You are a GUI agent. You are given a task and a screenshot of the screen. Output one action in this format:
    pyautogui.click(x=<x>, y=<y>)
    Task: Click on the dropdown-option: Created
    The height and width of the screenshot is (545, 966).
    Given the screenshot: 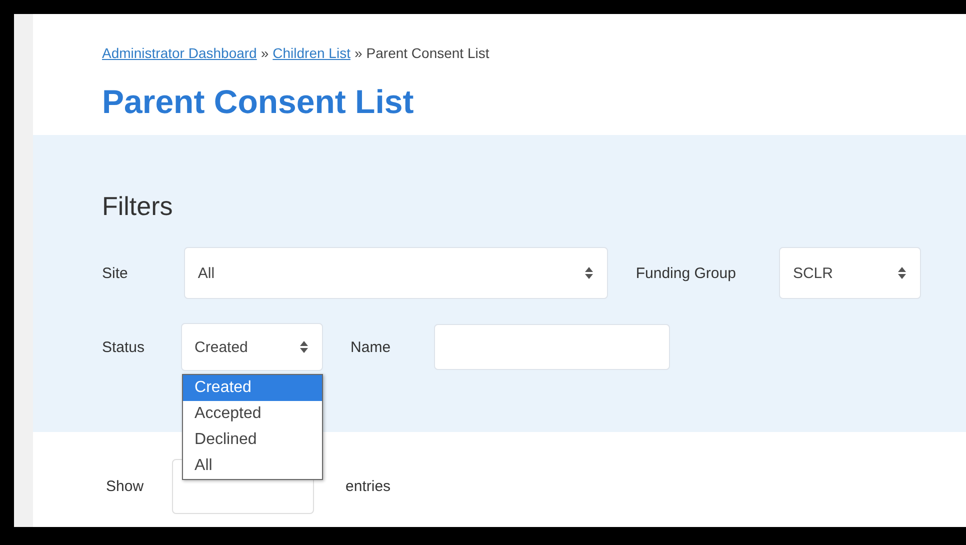 What is the action you would take?
    pyautogui.click(x=252, y=388)
    